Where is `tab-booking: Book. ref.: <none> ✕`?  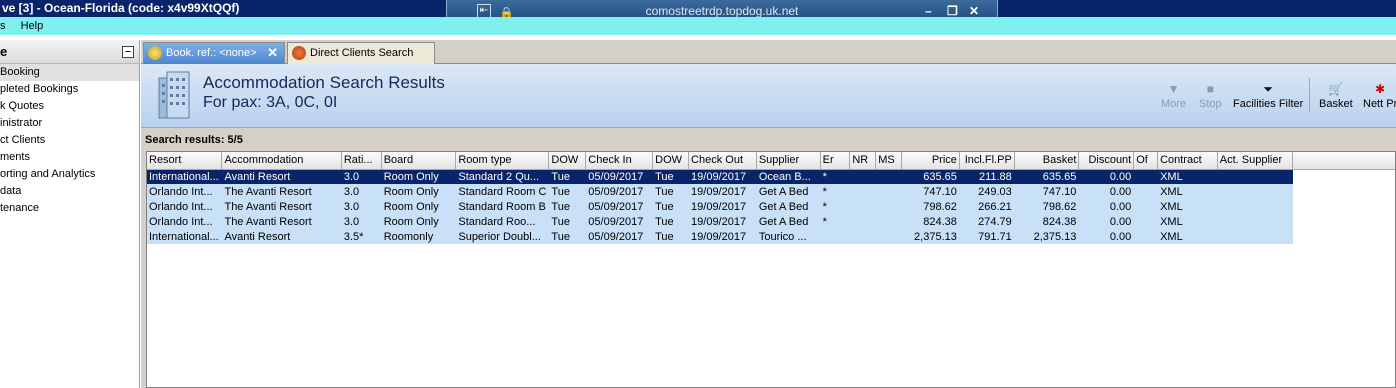 tab-booking: Book. ref.: <none> ✕ is located at coordinates (214, 53).